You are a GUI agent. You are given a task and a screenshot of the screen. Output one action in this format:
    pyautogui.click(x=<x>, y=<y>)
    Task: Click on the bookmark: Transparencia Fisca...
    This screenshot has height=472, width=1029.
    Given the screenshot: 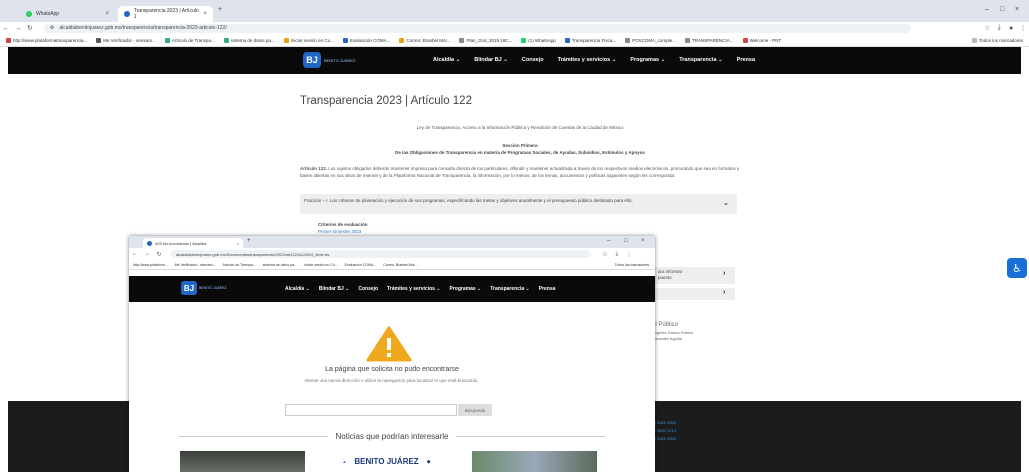 What is the action you would take?
    pyautogui.click(x=590, y=40)
    